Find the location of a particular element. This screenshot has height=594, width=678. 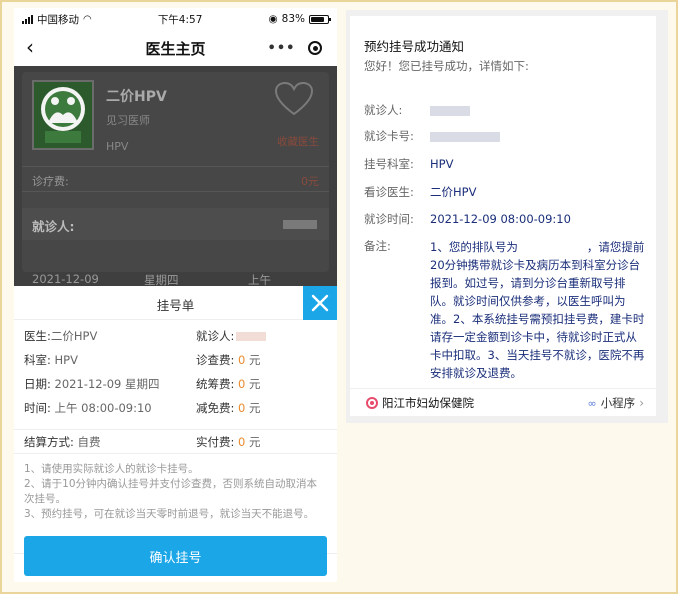

wifi-icon: ◠ is located at coordinates (87, 19).